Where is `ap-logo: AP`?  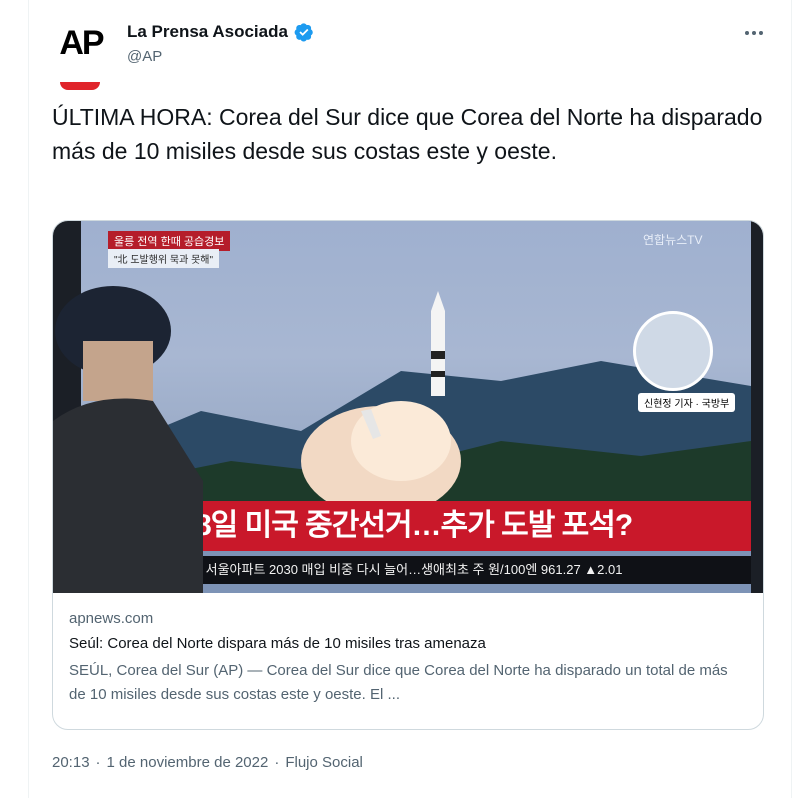 ap-logo: AP is located at coordinates (81, 43).